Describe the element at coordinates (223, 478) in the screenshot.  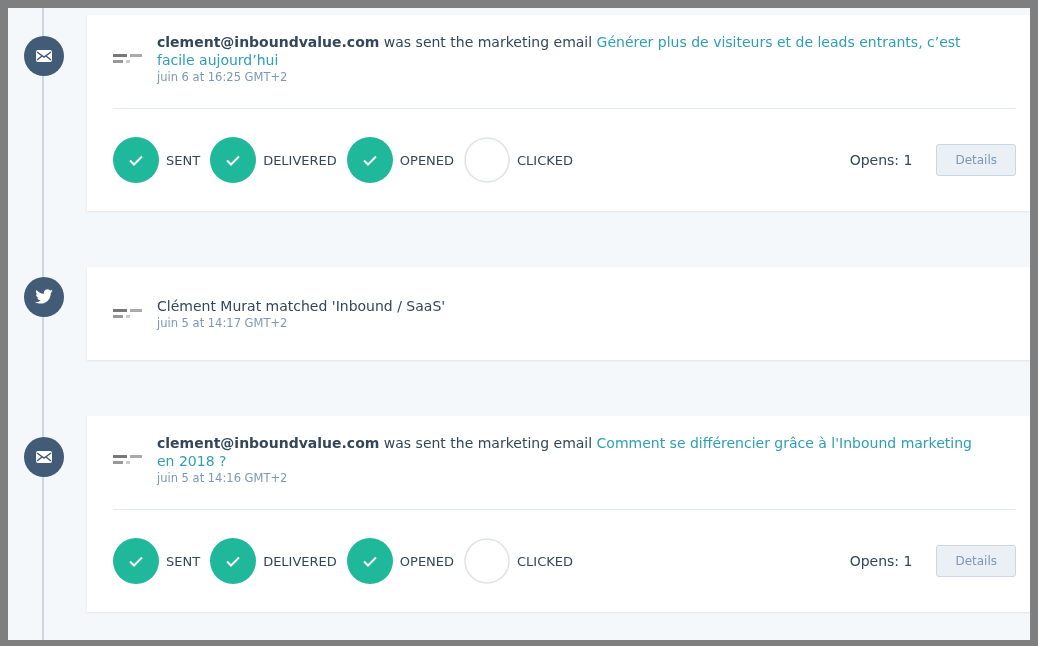
I see `activity-timestamp: juin 5 at 14:16 GMT+2` at that location.